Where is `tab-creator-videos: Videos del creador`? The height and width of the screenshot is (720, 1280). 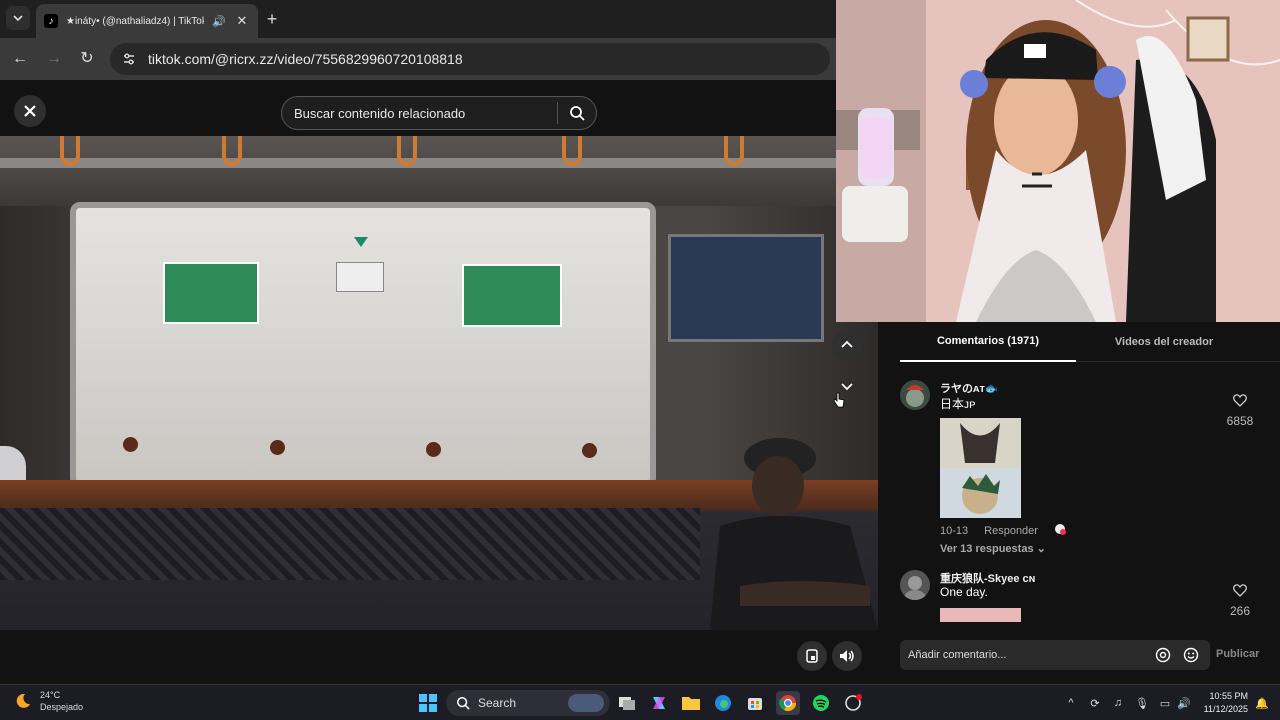
tab-creator-videos: Videos del creador is located at coordinates (1164, 342).